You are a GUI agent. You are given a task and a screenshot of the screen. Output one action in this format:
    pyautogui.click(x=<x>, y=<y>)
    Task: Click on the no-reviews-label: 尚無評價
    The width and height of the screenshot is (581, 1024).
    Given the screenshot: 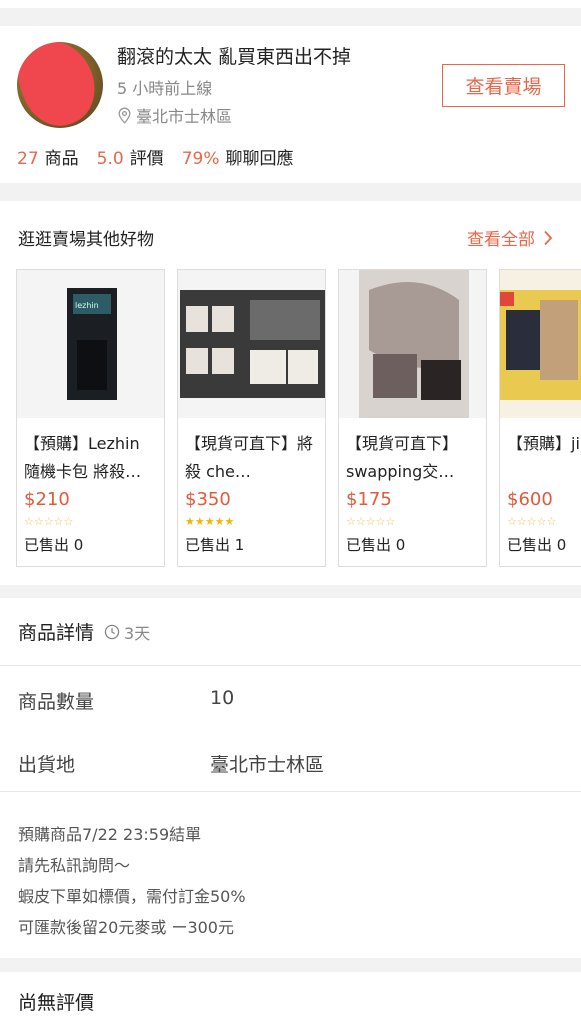 What is the action you would take?
    pyautogui.click(x=56, y=1003)
    